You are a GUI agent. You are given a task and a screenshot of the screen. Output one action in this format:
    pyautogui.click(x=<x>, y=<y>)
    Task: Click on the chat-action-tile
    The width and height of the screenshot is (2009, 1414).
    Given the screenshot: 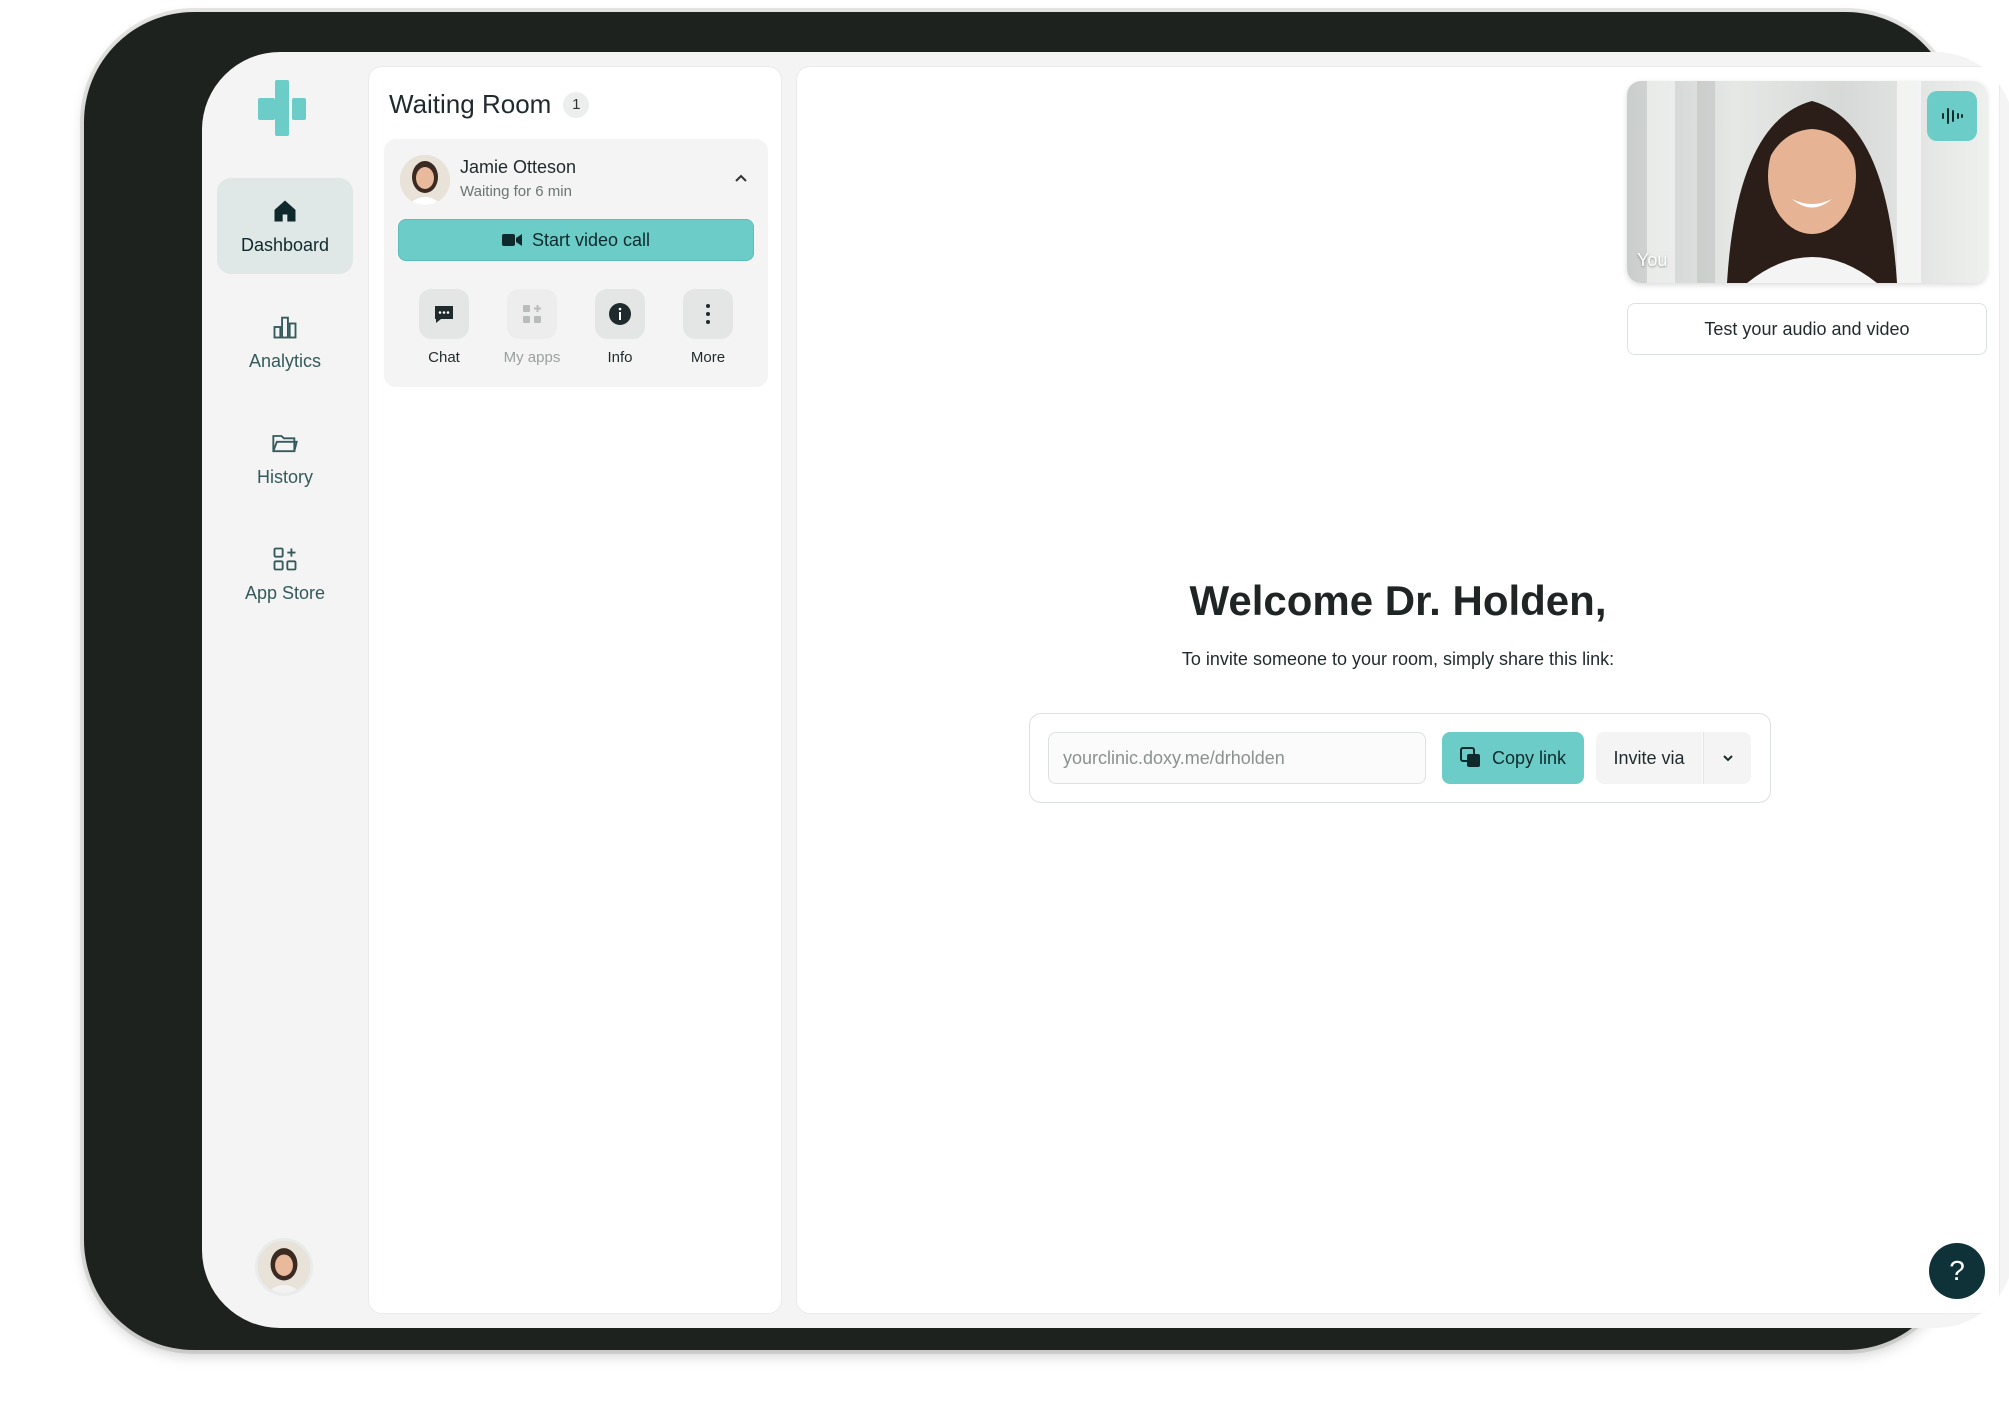 What is the action you would take?
    pyautogui.click(x=444, y=314)
    